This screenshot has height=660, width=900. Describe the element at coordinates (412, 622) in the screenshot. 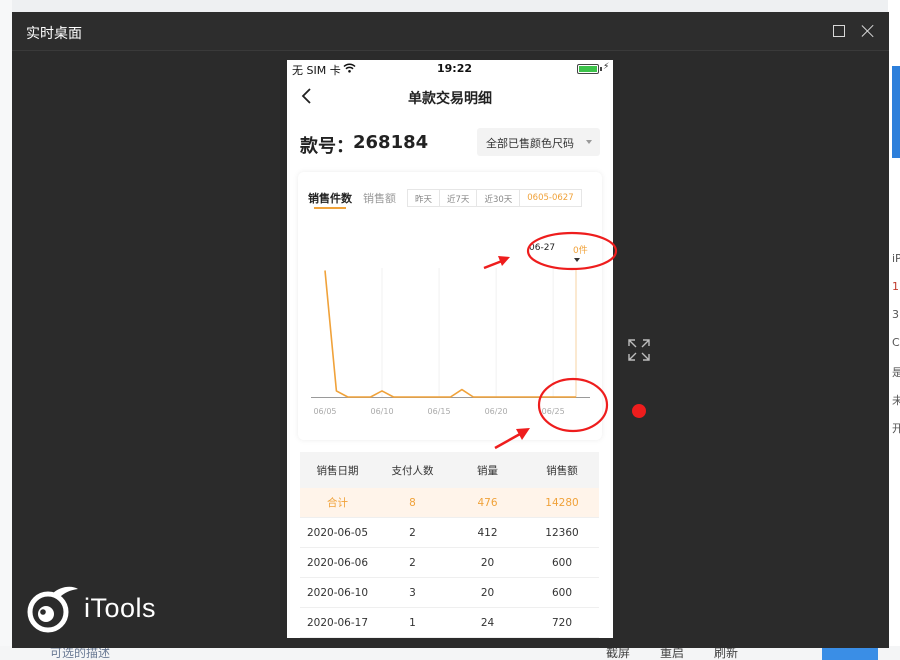

I see `row-buyers: 1` at that location.